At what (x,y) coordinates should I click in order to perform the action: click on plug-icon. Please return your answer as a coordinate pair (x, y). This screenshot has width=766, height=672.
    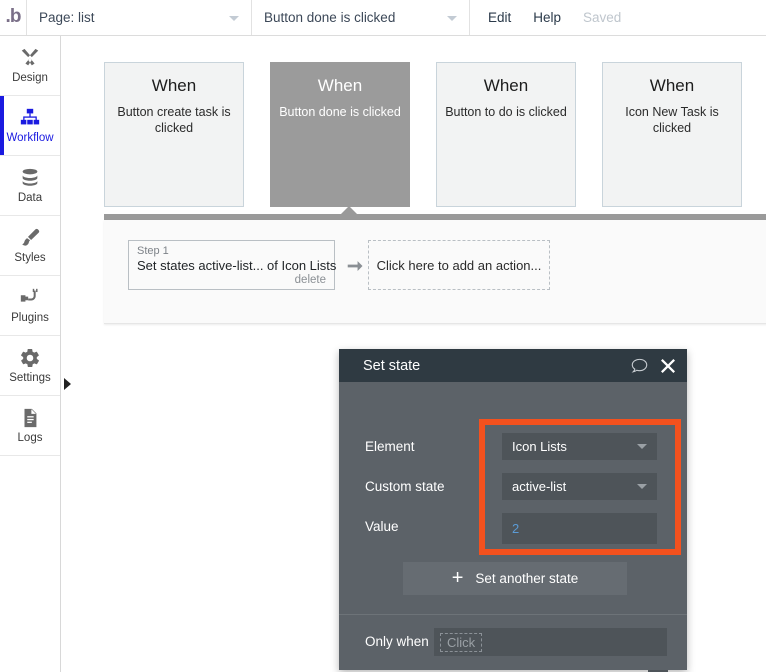
    Looking at the image, I should click on (30, 298).